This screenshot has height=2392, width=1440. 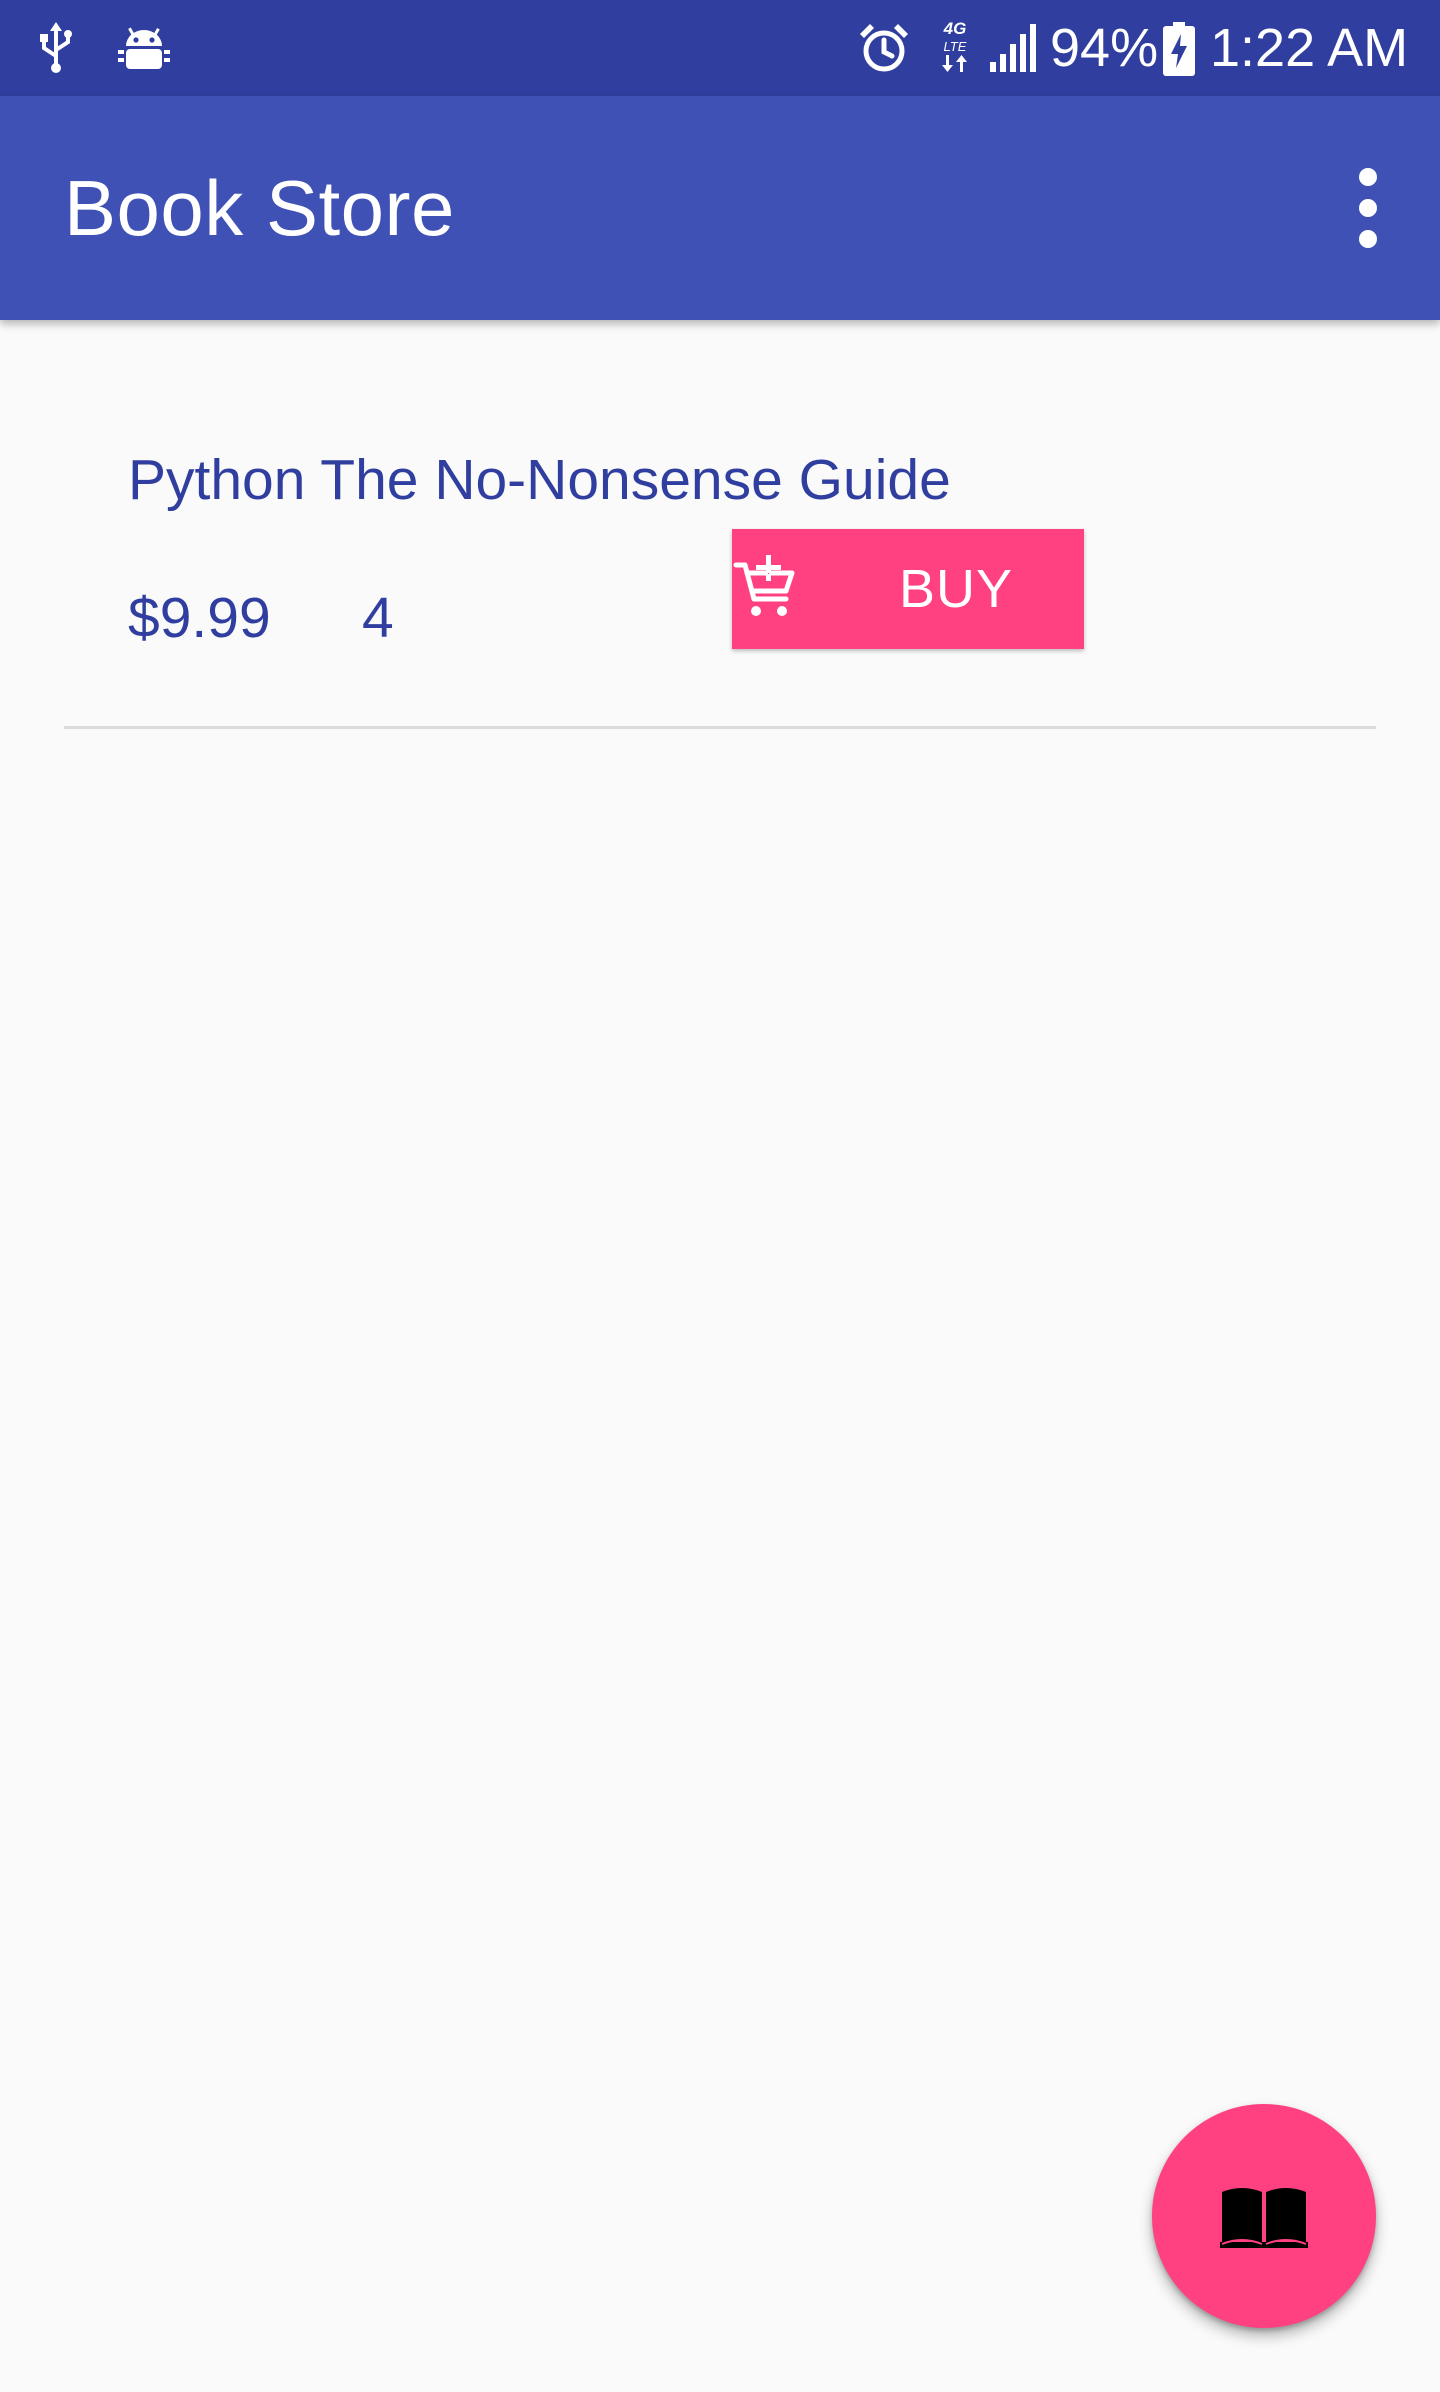 I want to click on clock-time: 1:22 AM, so click(x=1309, y=48).